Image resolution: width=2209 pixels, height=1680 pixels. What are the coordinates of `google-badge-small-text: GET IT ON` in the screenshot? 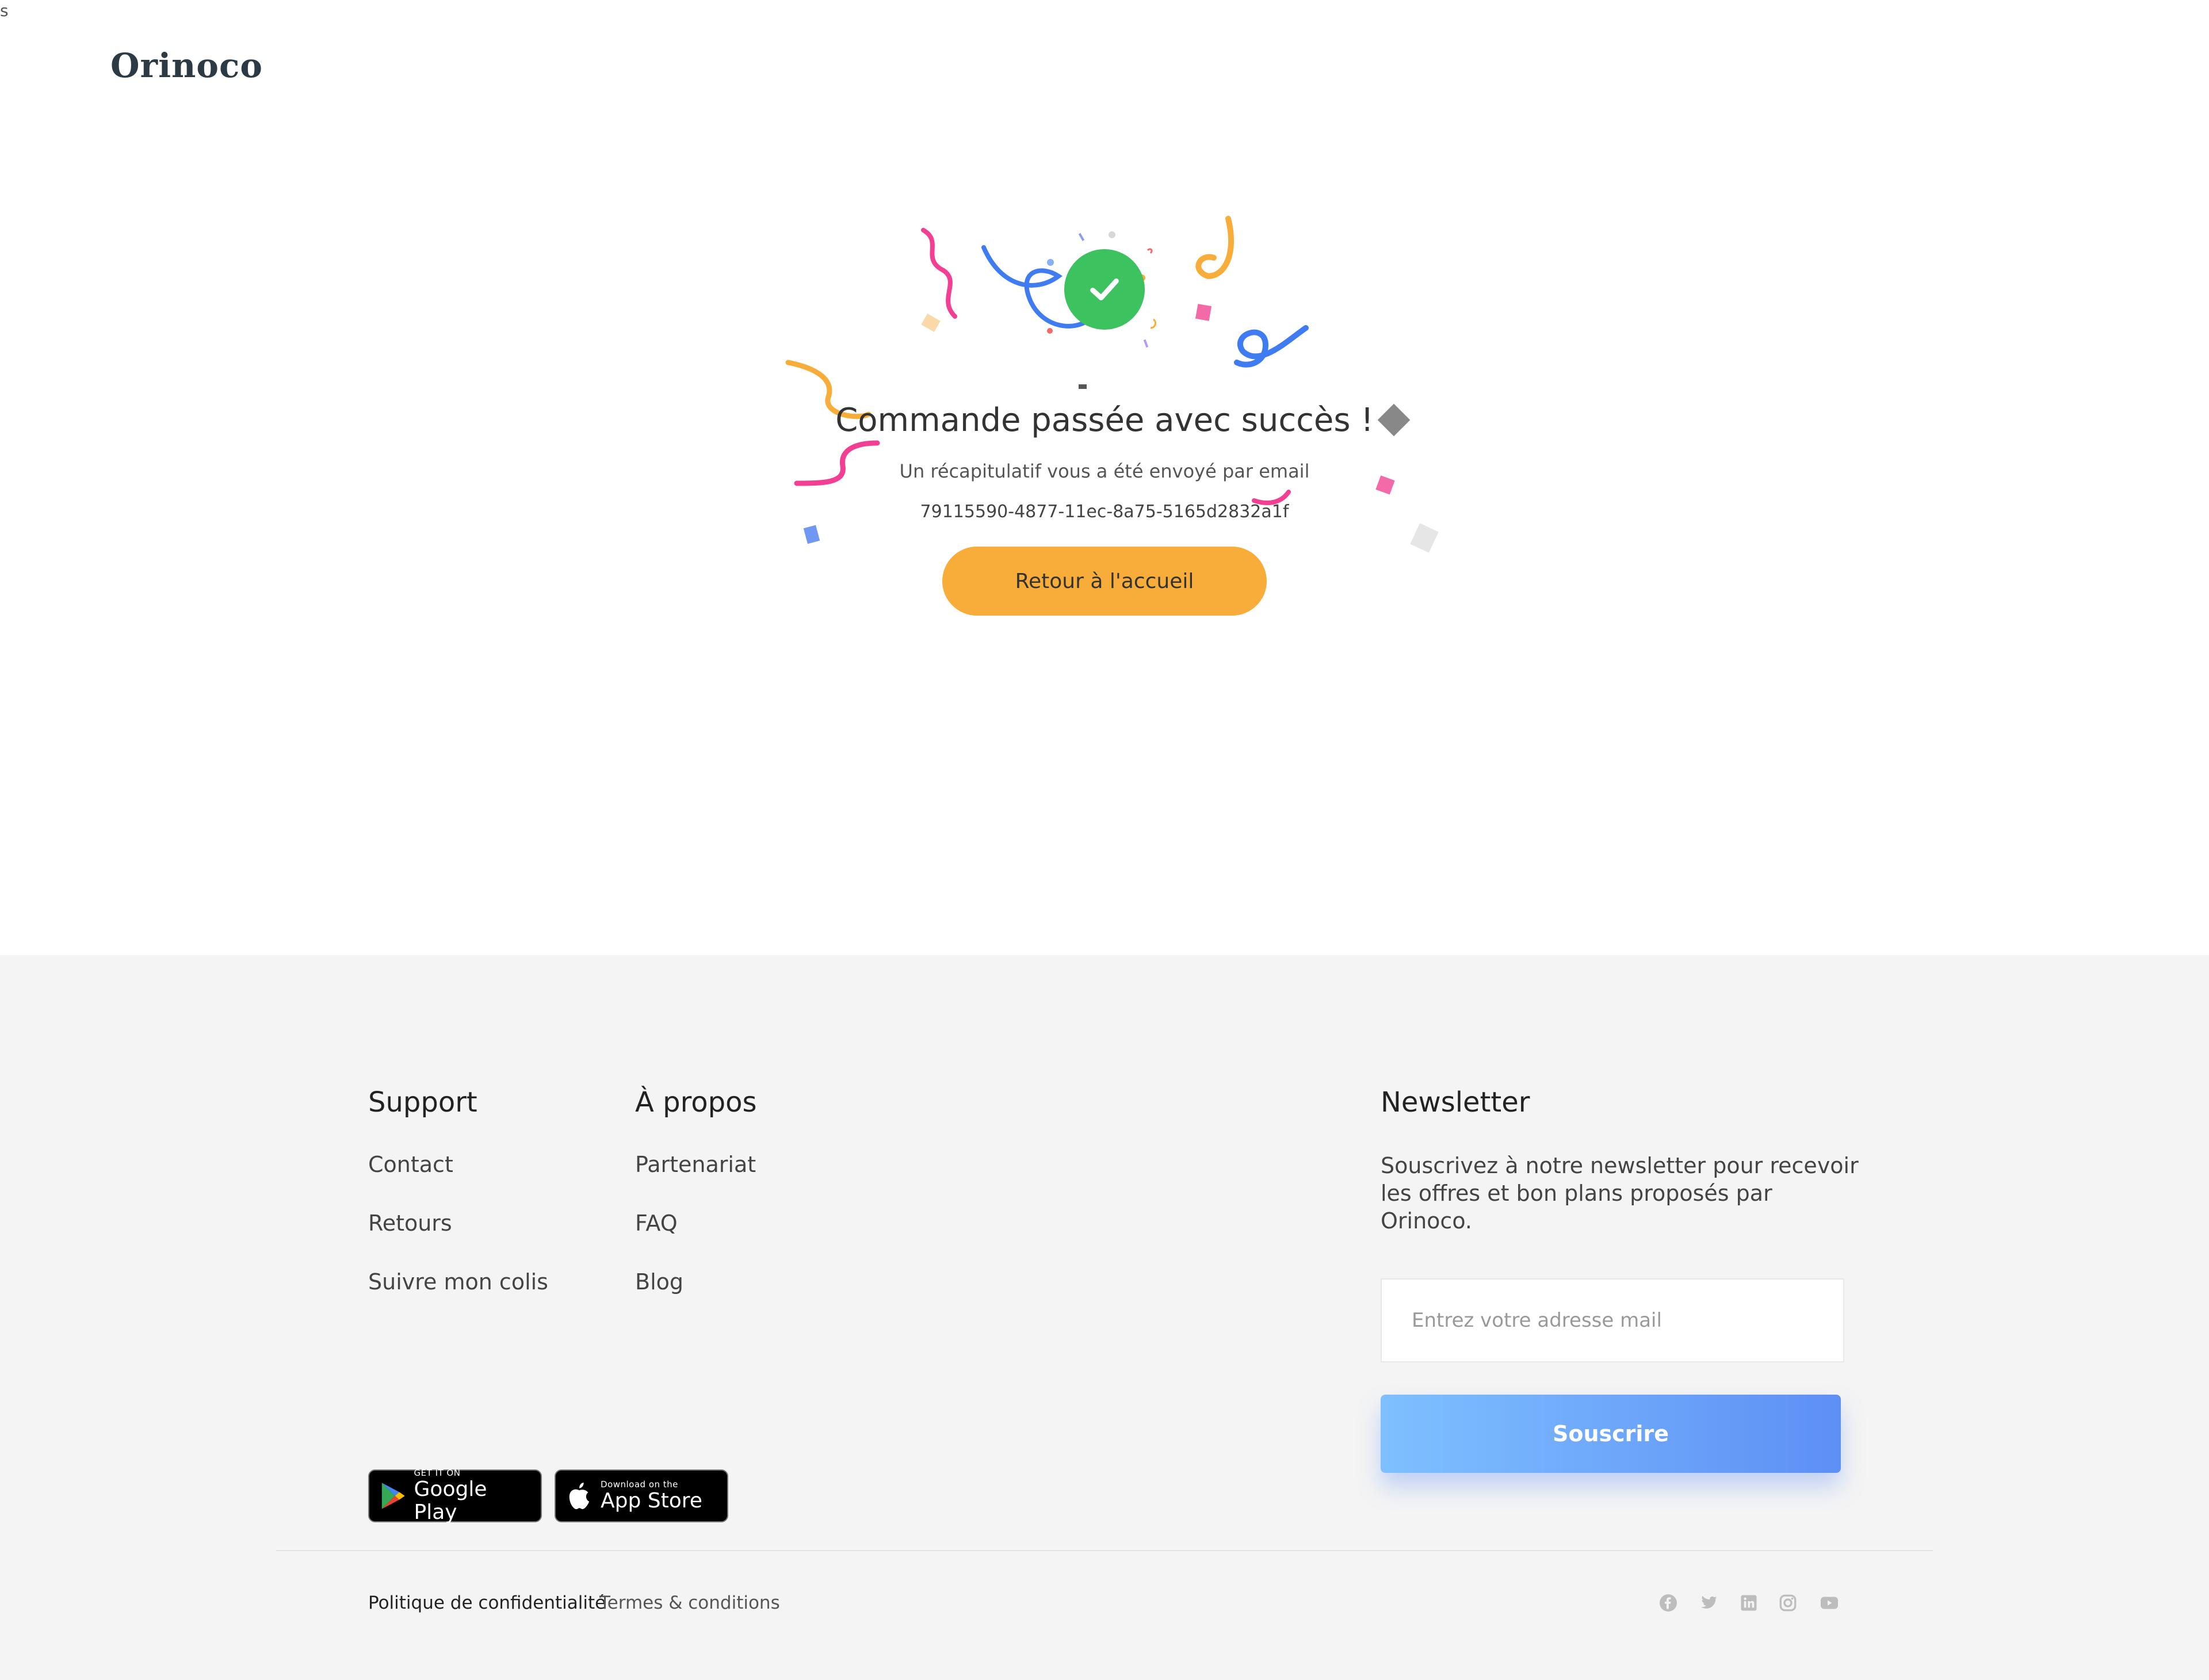 It's located at (437, 1473).